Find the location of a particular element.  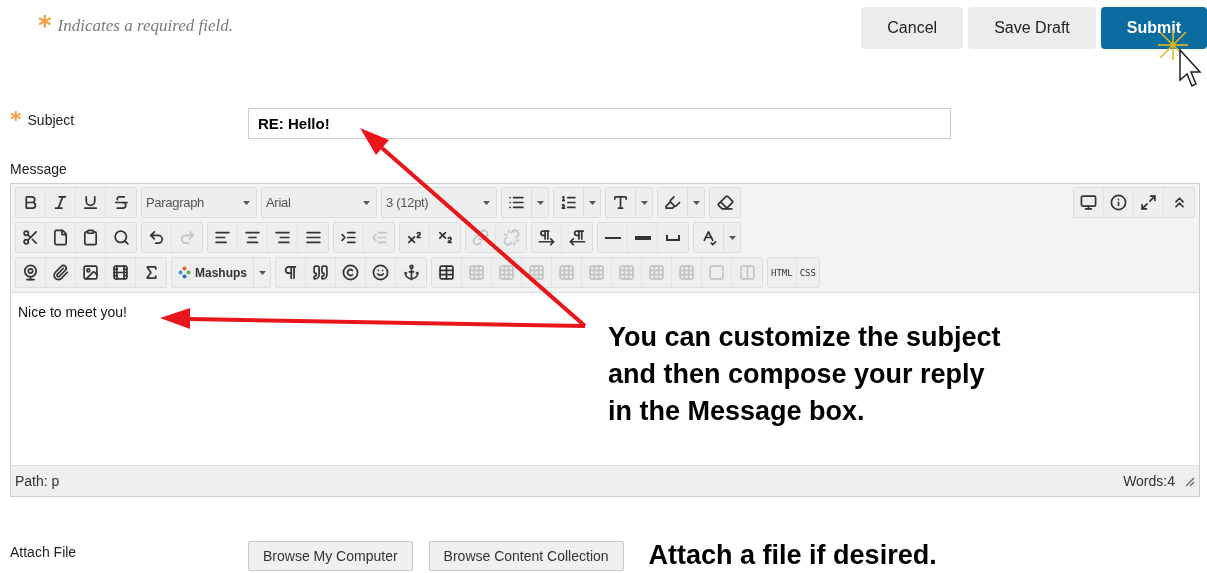

fullscreen-icon is located at coordinates (1148, 202).